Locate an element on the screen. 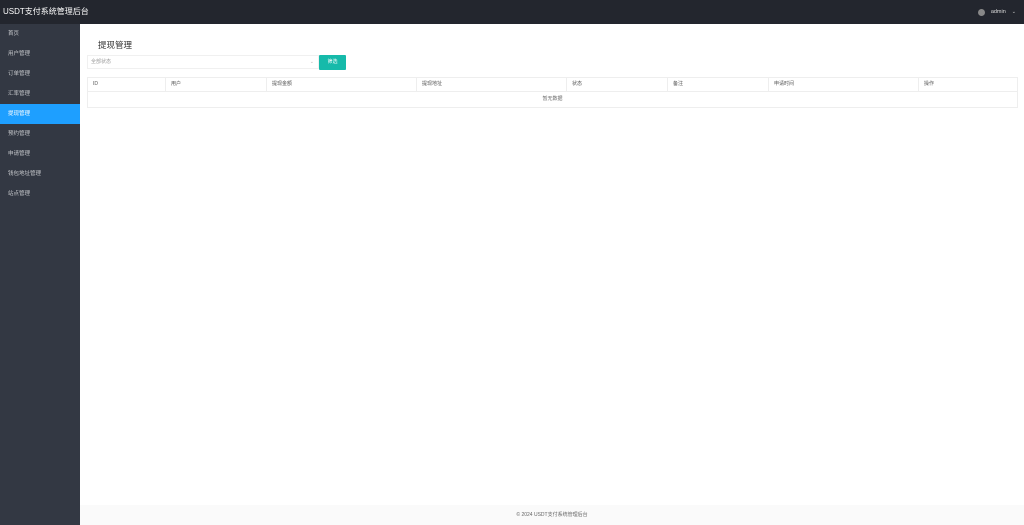 This screenshot has height=525, width=1024. withdrawals-table: ID 用户 提现金额 提现地址 状态 备注 申请时间 操作 暂无数据 is located at coordinates (552, 92).